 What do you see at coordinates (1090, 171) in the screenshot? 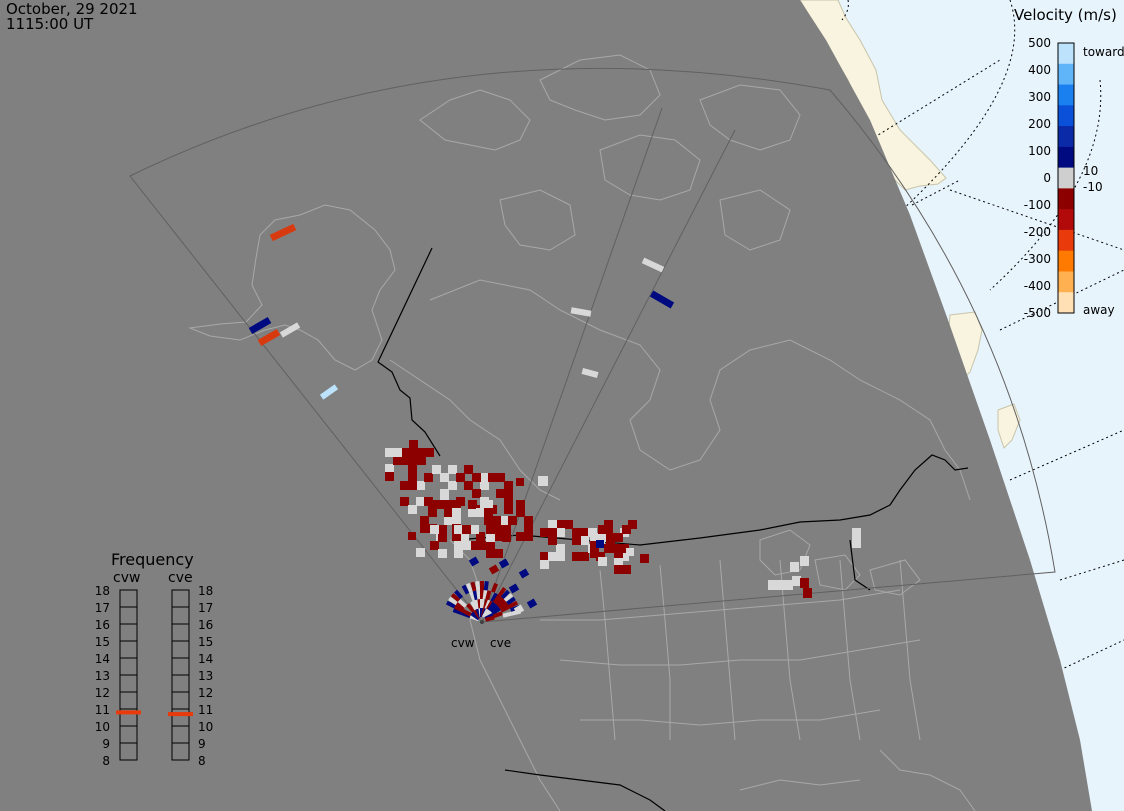
I see `threshold-positive-label: 10` at bounding box center [1090, 171].